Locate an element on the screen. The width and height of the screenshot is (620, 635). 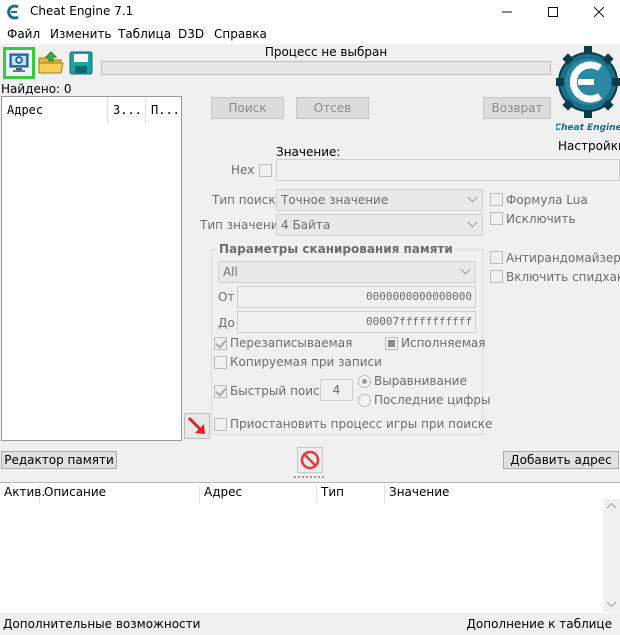
exclude-label: Исключить is located at coordinates (541, 219).